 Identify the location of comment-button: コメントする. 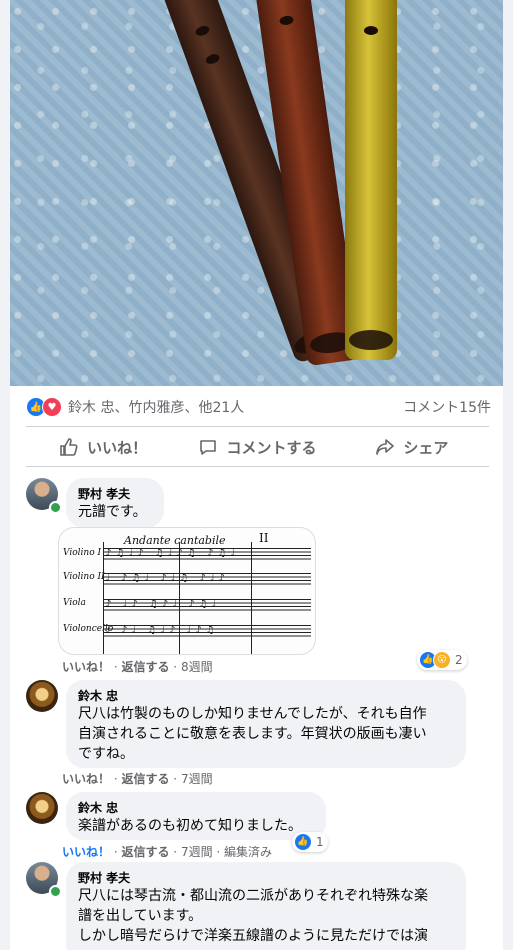
(257, 447).